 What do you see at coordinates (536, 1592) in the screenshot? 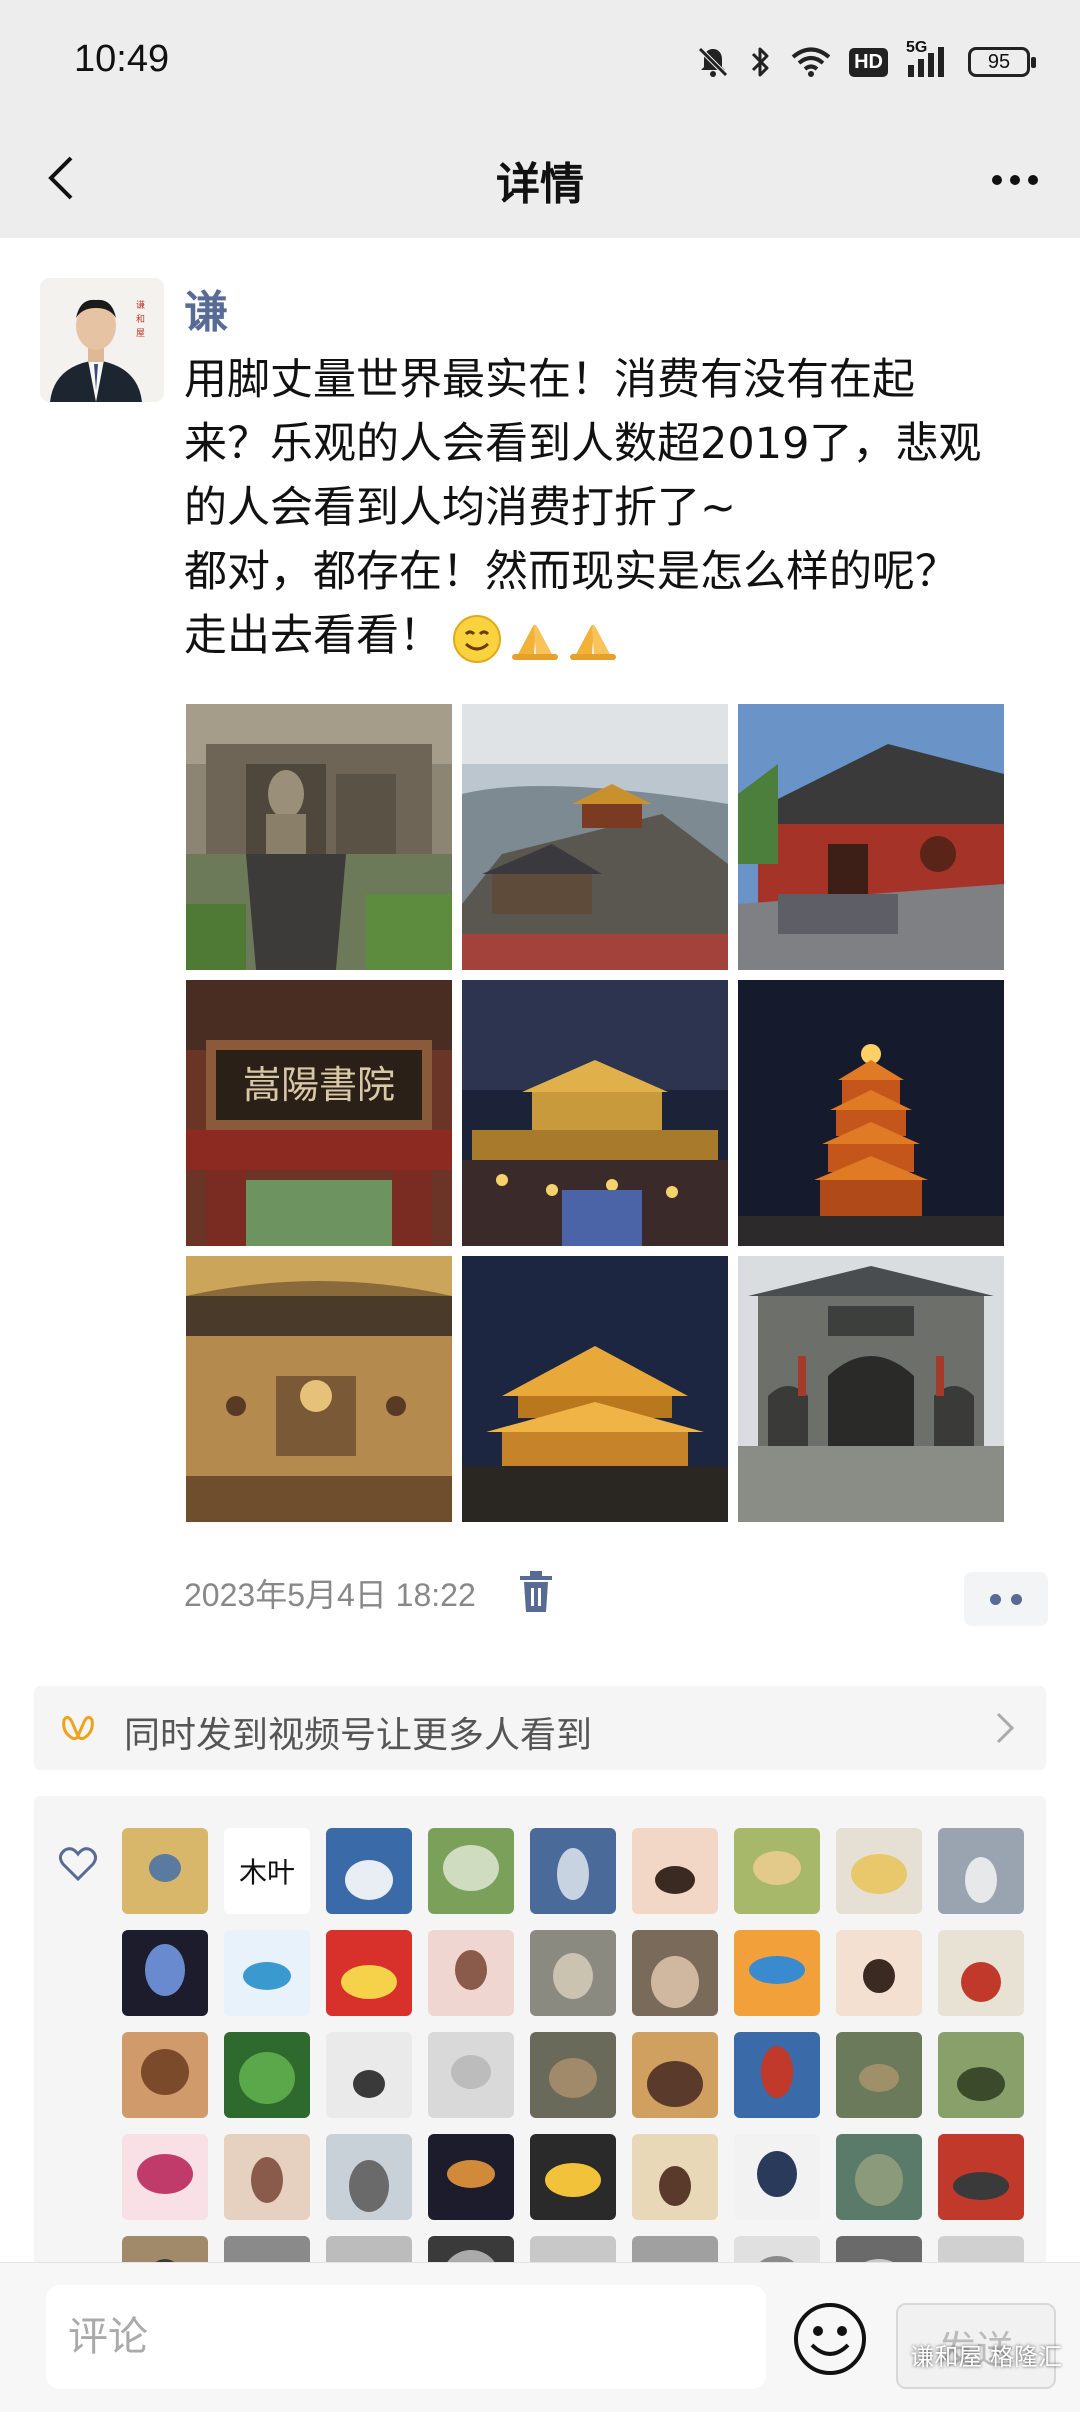
I see `trash-icon` at bounding box center [536, 1592].